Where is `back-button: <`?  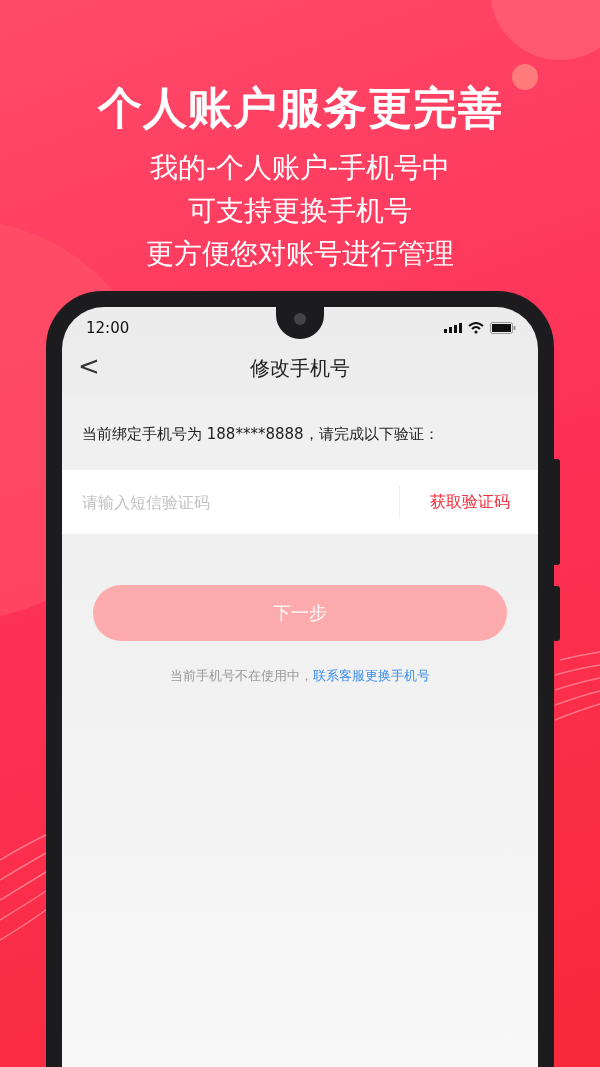 back-button: < is located at coordinates (89, 366).